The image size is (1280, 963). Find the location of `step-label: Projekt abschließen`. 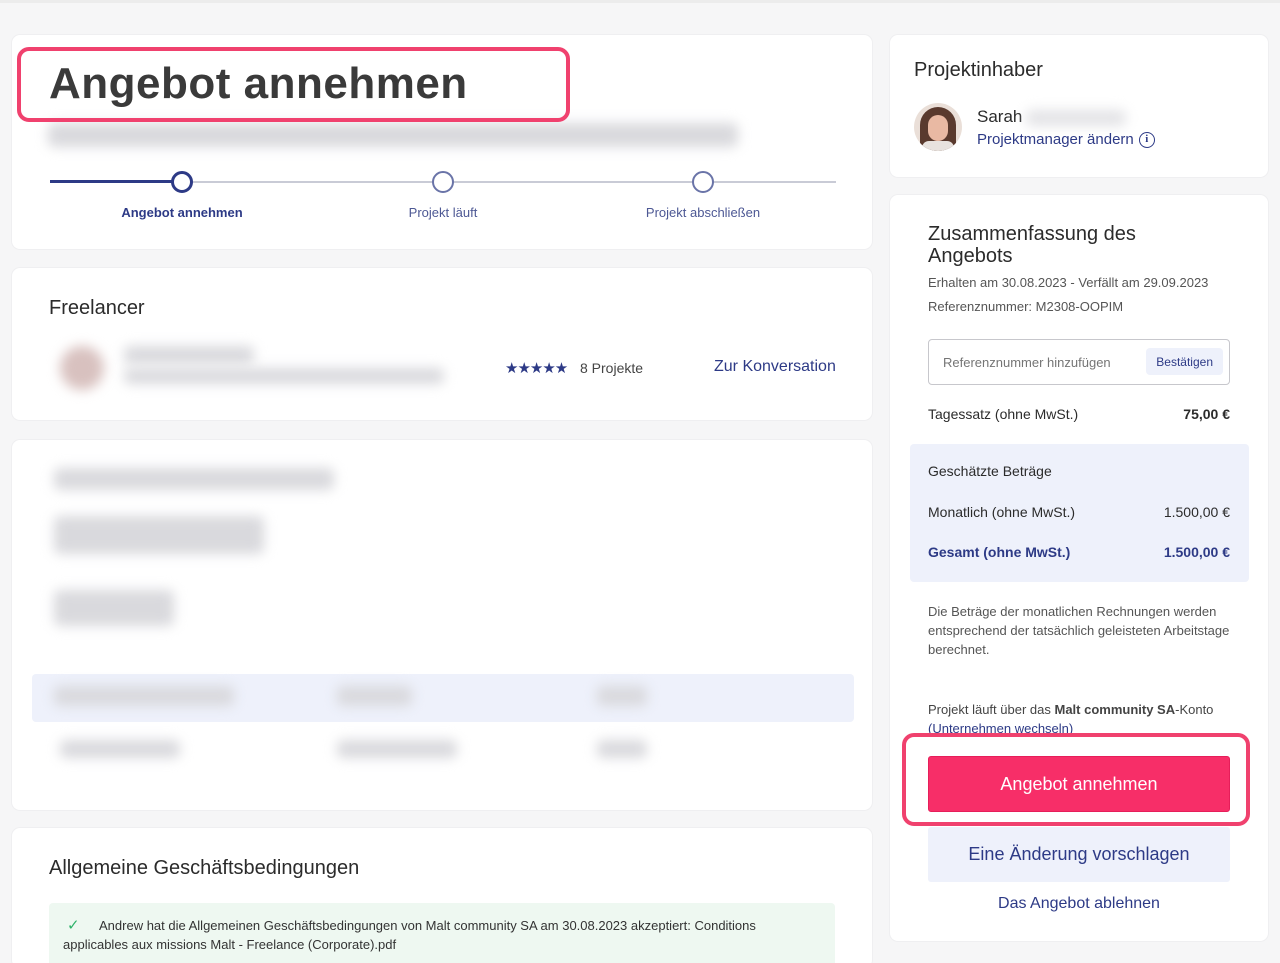

step-label: Projekt abschließen is located at coordinates (703, 212).